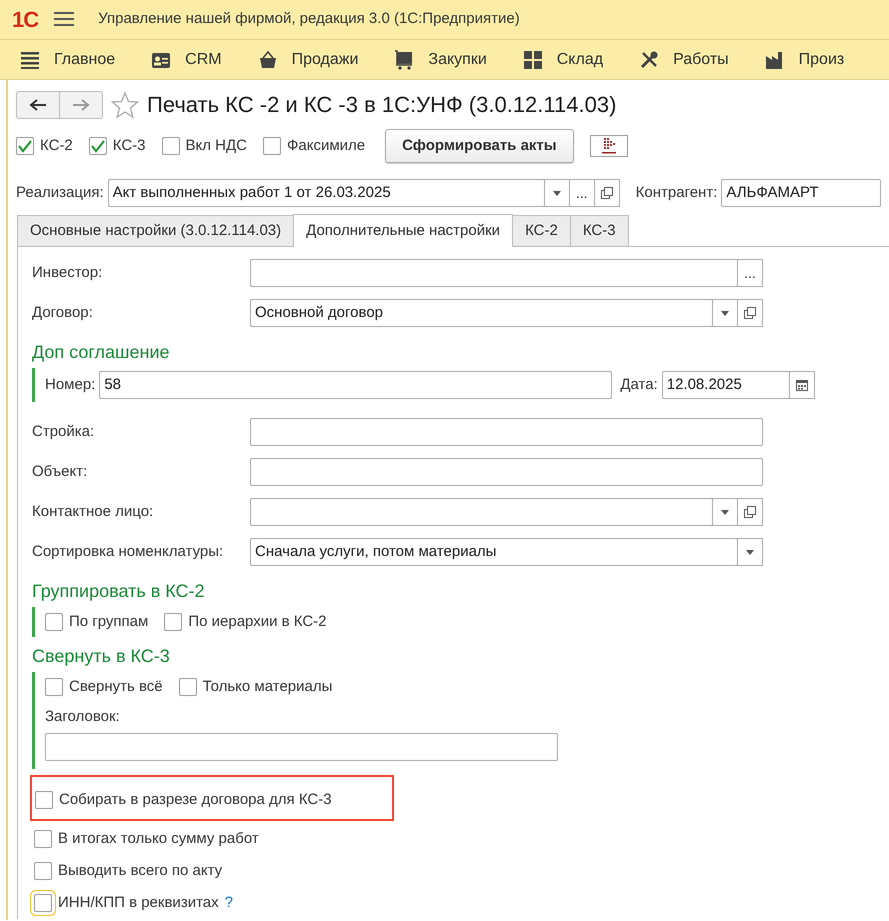  What do you see at coordinates (96, 622) in the screenshot?
I see `checkbox: По группам` at bounding box center [96, 622].